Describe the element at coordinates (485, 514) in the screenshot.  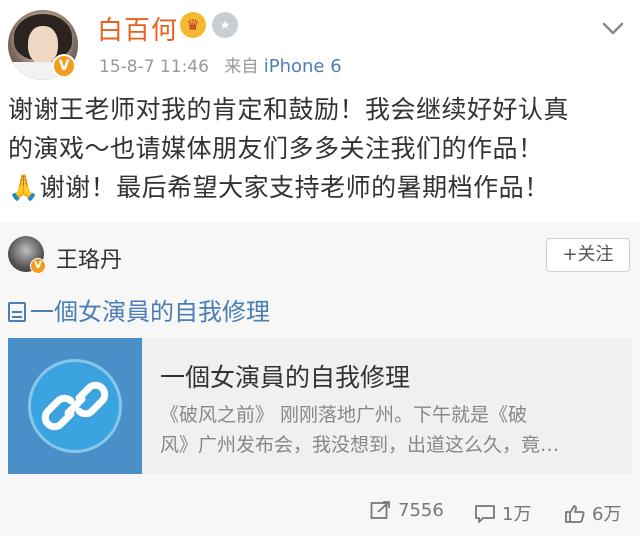
I see `comment-icon` at that location.